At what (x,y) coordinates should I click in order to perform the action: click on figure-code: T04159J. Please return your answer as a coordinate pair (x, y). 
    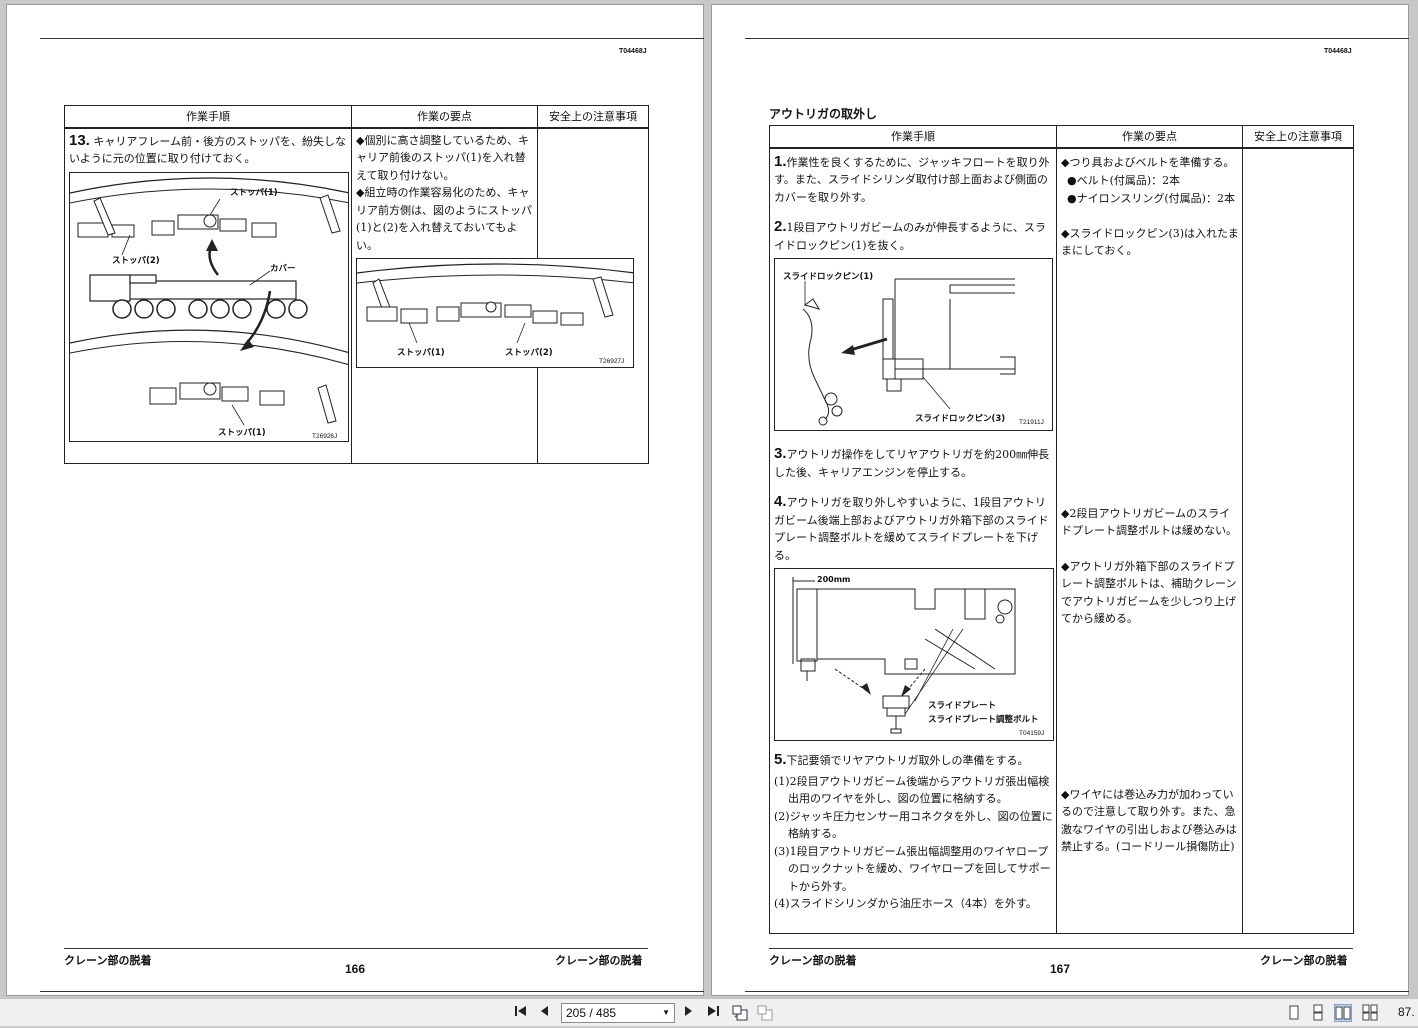
    Looking at the image, I should click on (1032, 733).